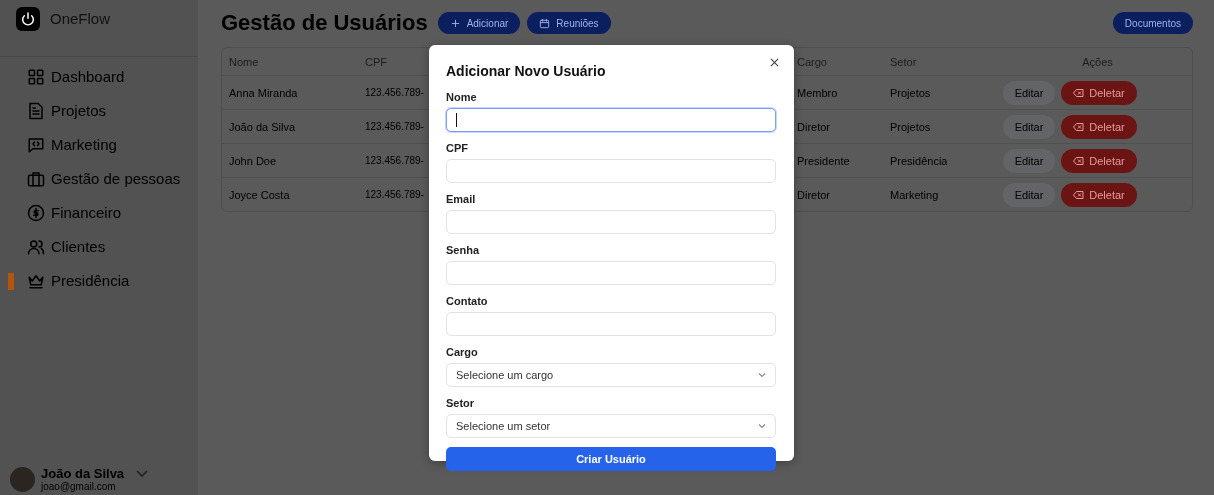 The height and width of the screenshot is (495, 1214). Describe the element at coordinates (545, 23) in the screenshot. I see `calendar-icon` at that location.